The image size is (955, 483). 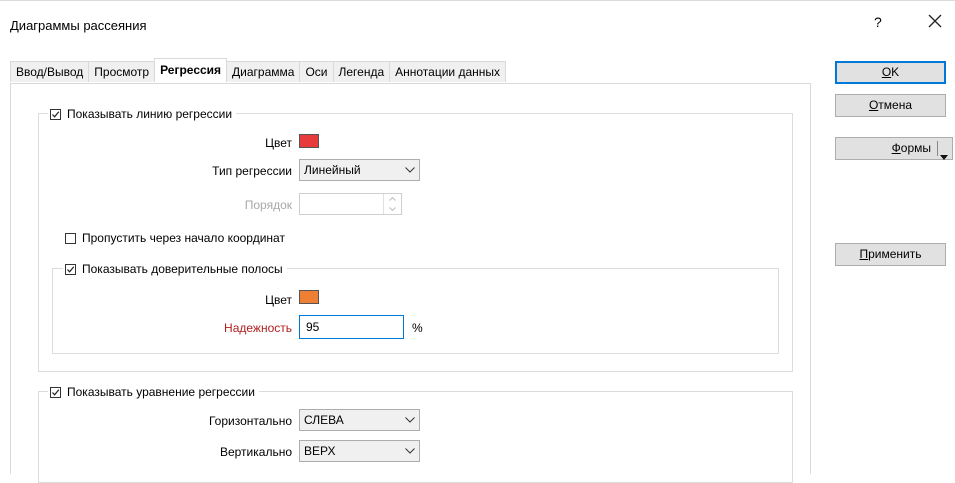 What do you see at coordinates (415, 311) in the screenshot?
I see `confidence-bands-group` at bounding box center [415, 311].